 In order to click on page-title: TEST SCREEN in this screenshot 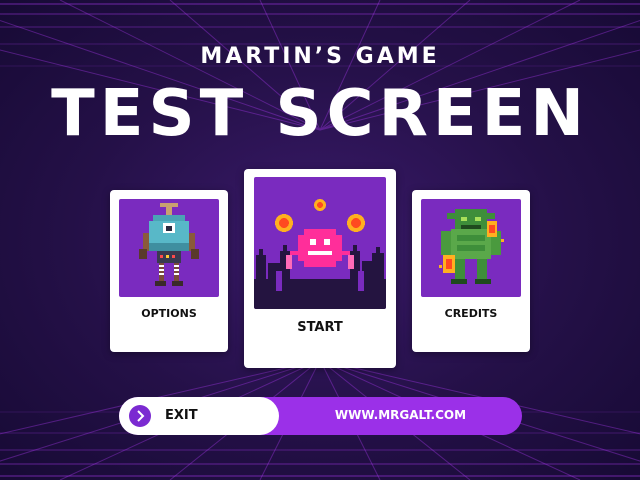, I will do `click(320, 114)`.